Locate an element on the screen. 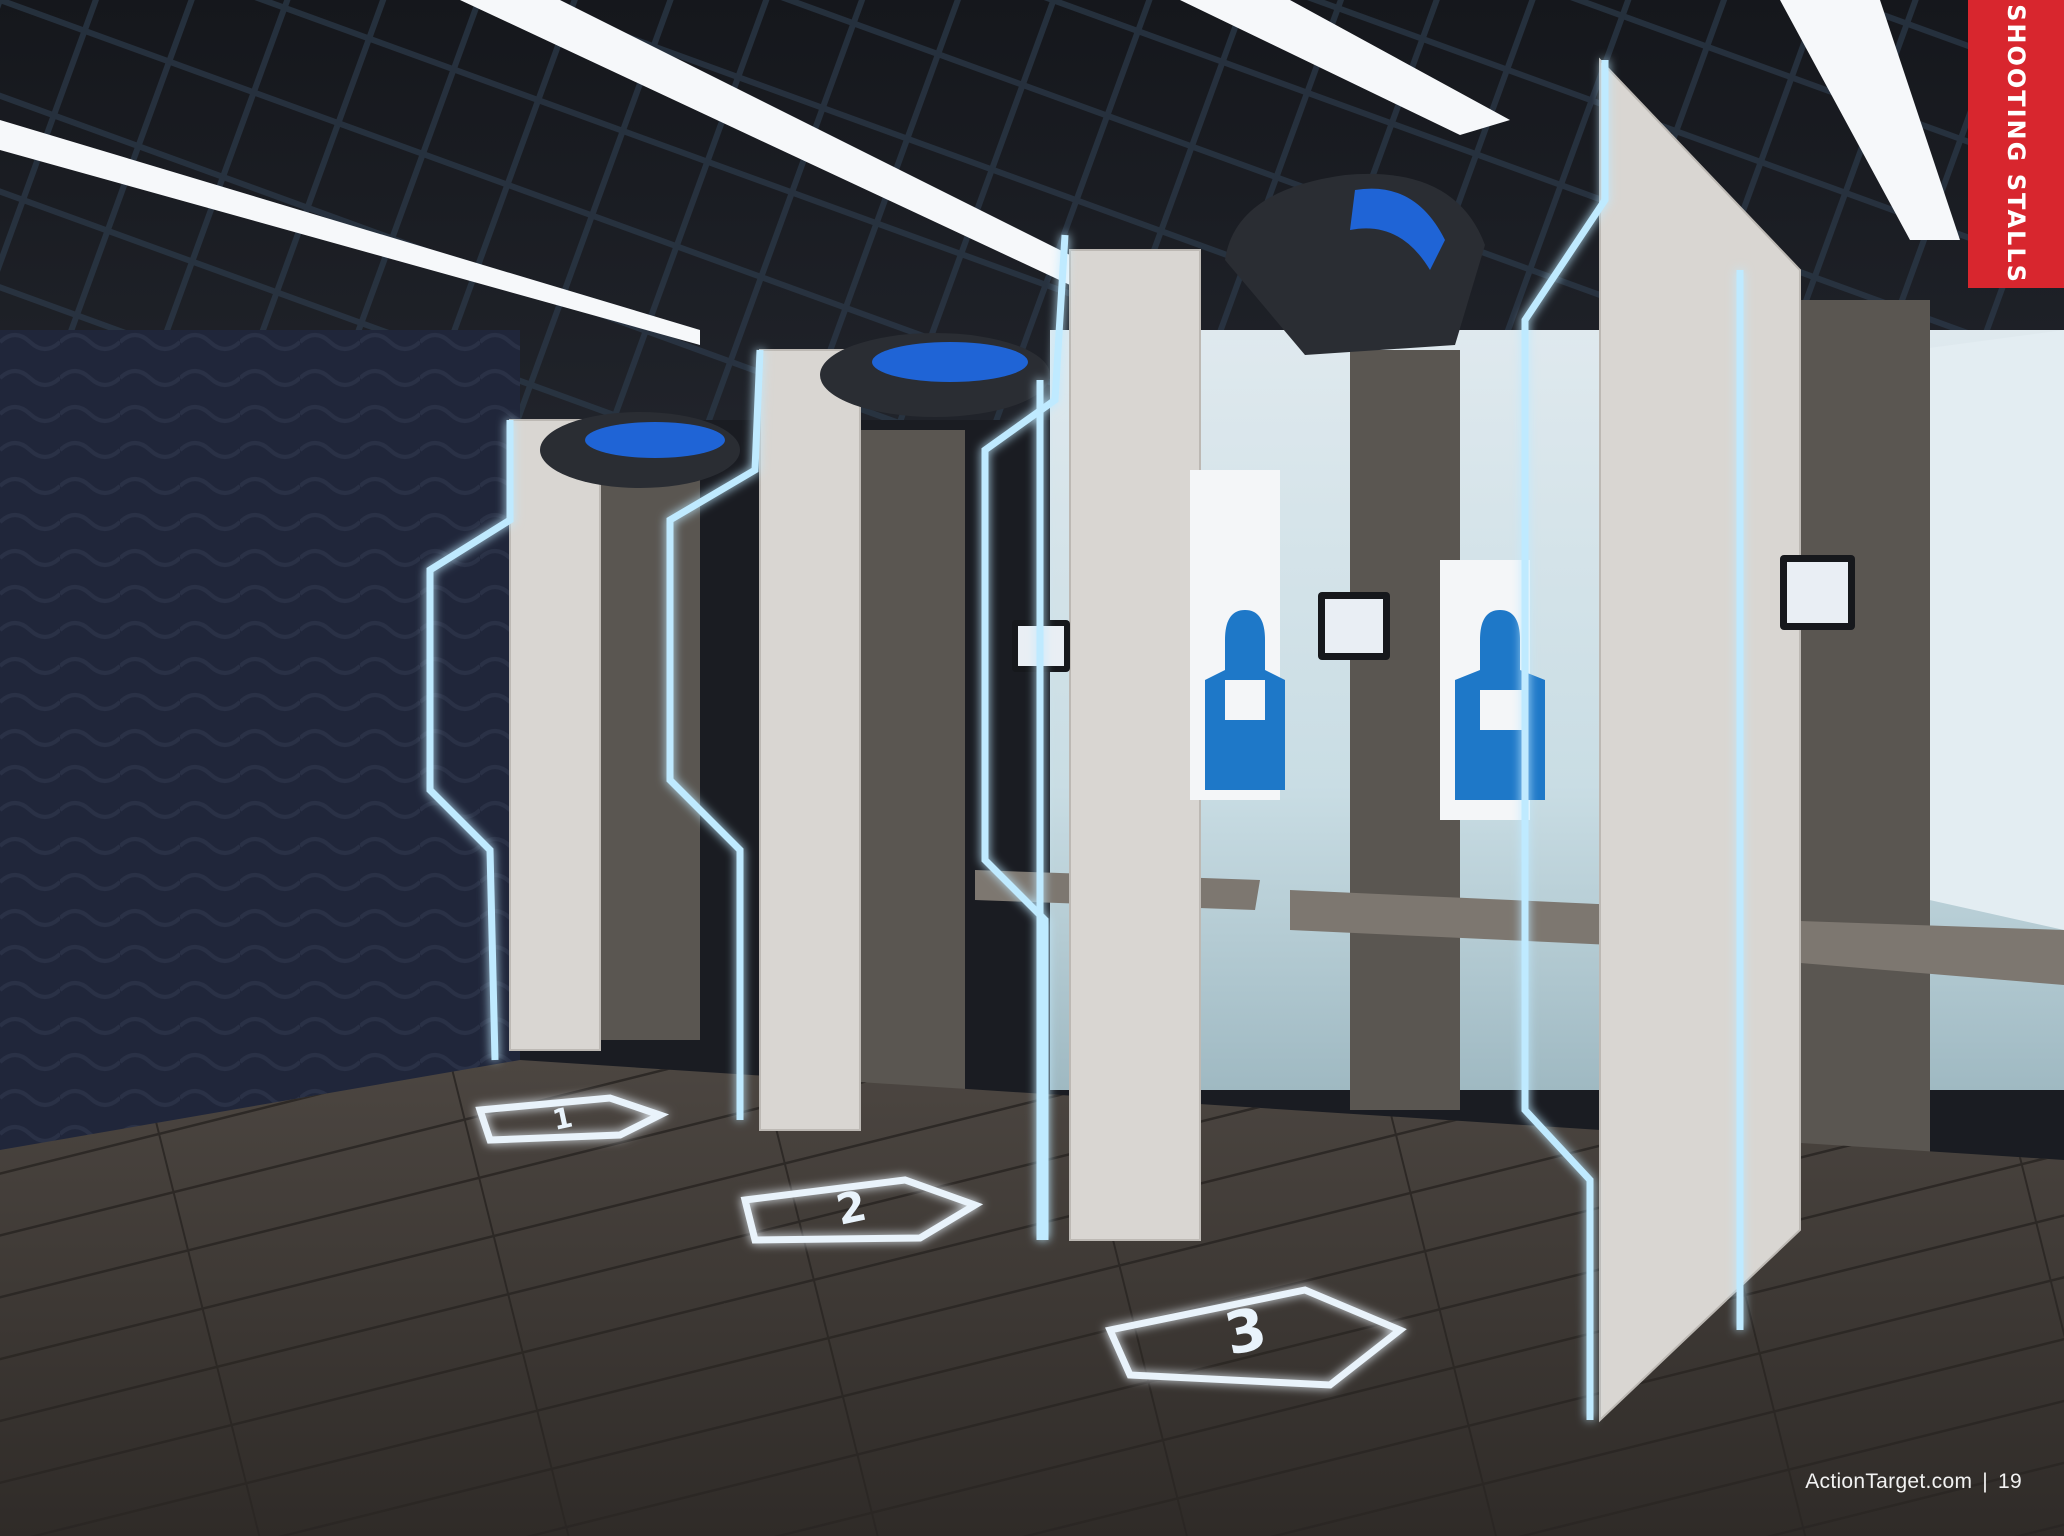  footer-website: ActionTarget.com is located at coordinates (1889, 1481).